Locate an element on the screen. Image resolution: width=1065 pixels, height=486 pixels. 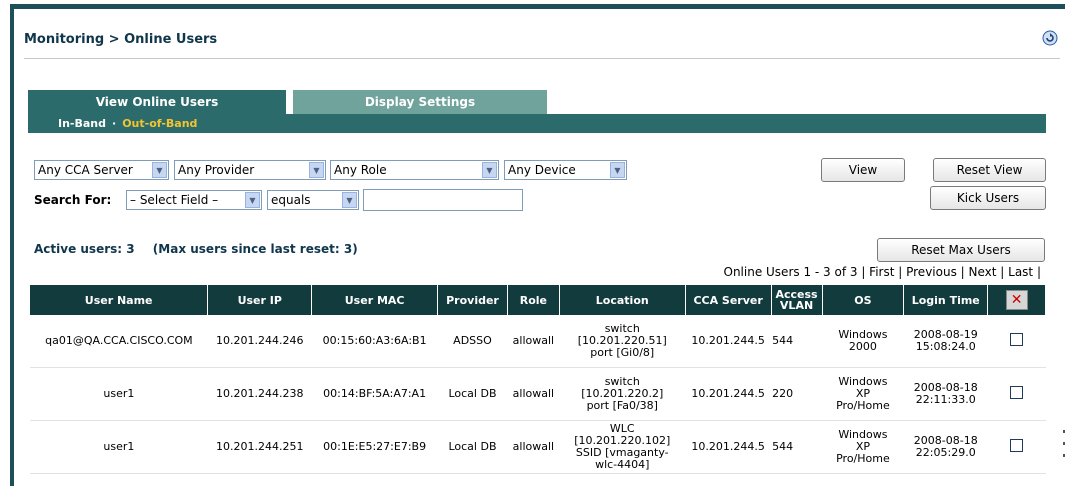
operator-select: equals ▼ is located at coordinates (313, 200).